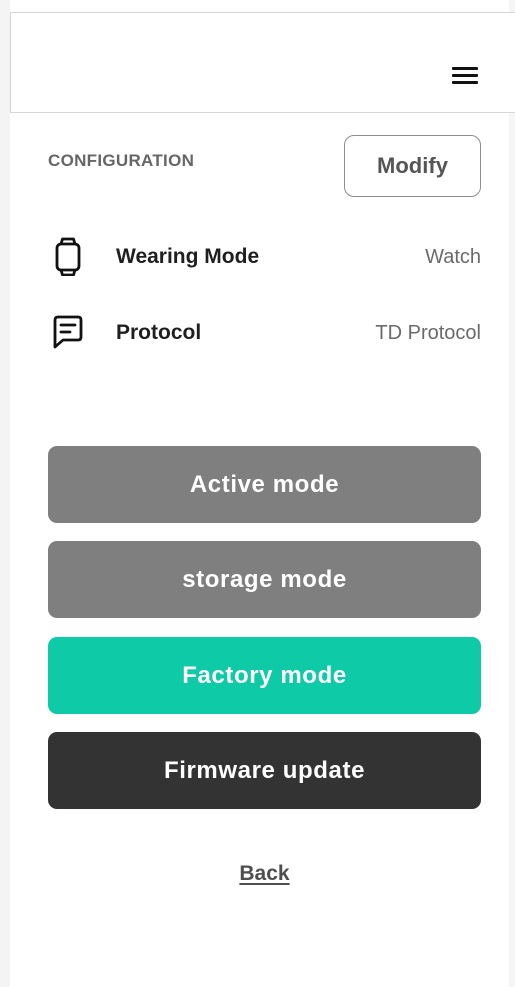  I want to click on configuration-title: CONFIGURATION, so click(121, 160).